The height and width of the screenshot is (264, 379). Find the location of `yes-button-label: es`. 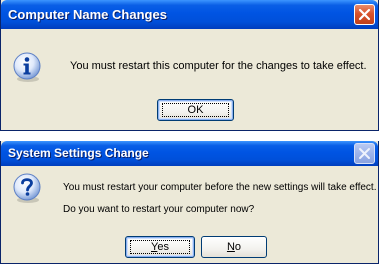

yes-button-label: es is located at coordinates (163, 247).